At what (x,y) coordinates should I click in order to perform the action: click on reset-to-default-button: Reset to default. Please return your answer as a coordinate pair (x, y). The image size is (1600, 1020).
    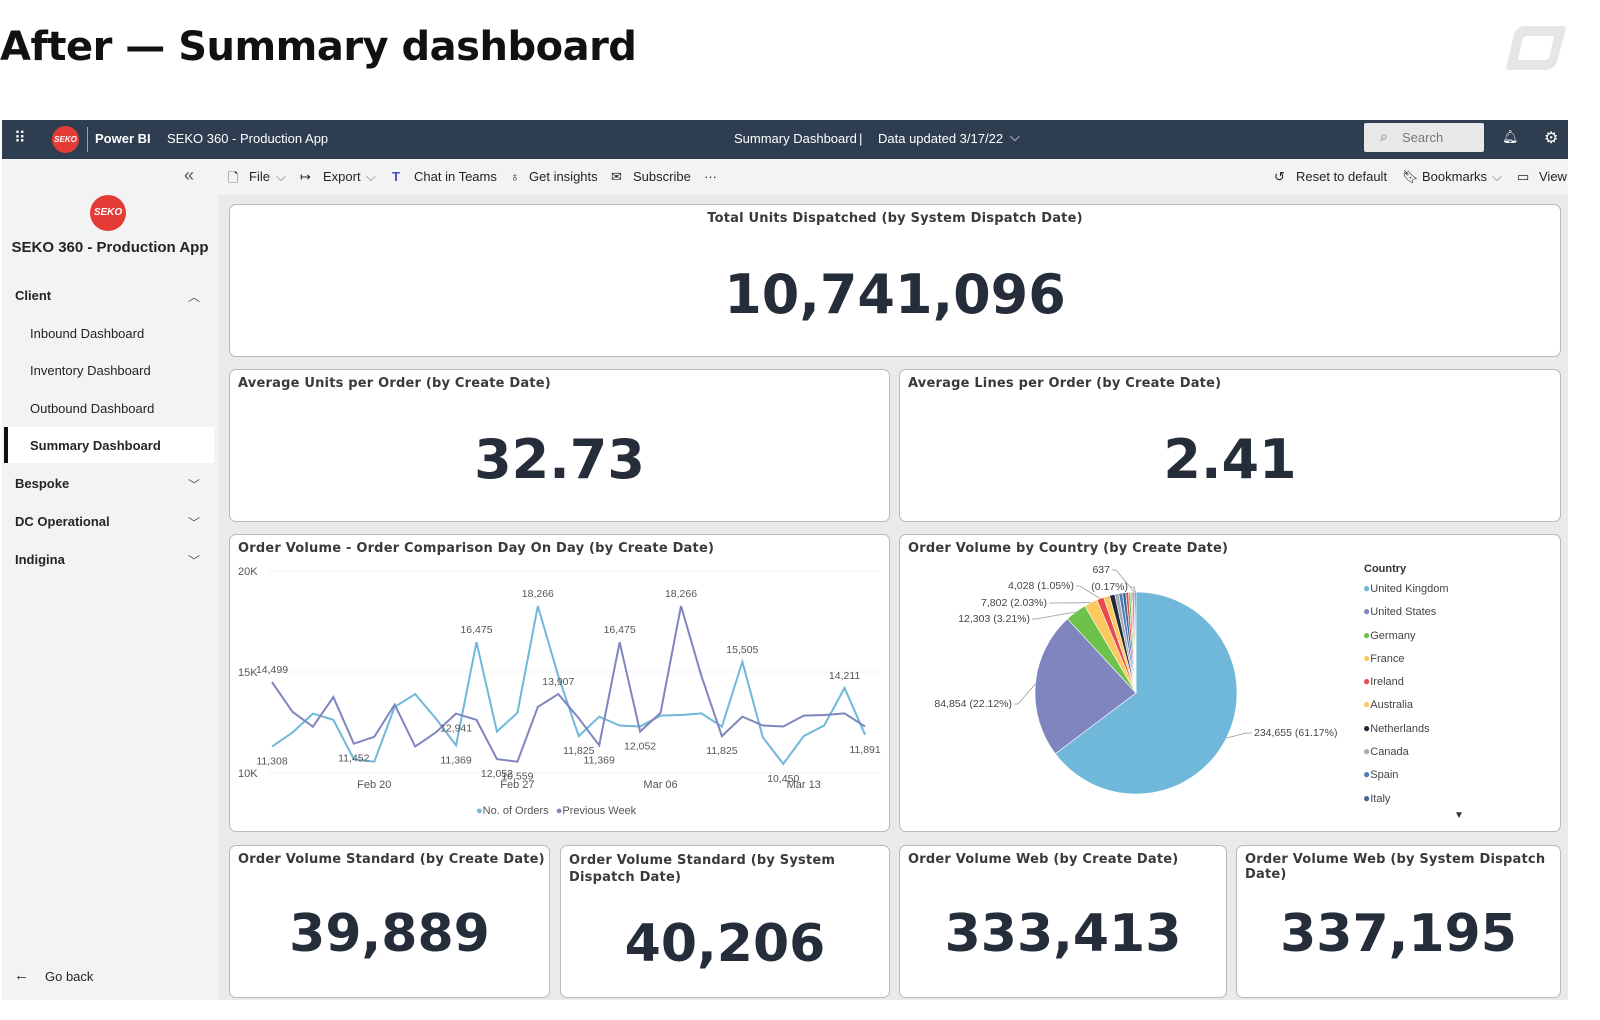
    Looking at the image, I should click on (1341, 176).